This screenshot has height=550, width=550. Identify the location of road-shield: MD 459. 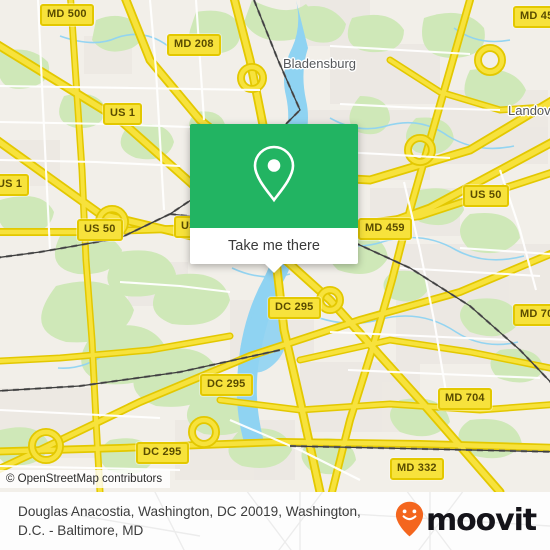
(385, 229).